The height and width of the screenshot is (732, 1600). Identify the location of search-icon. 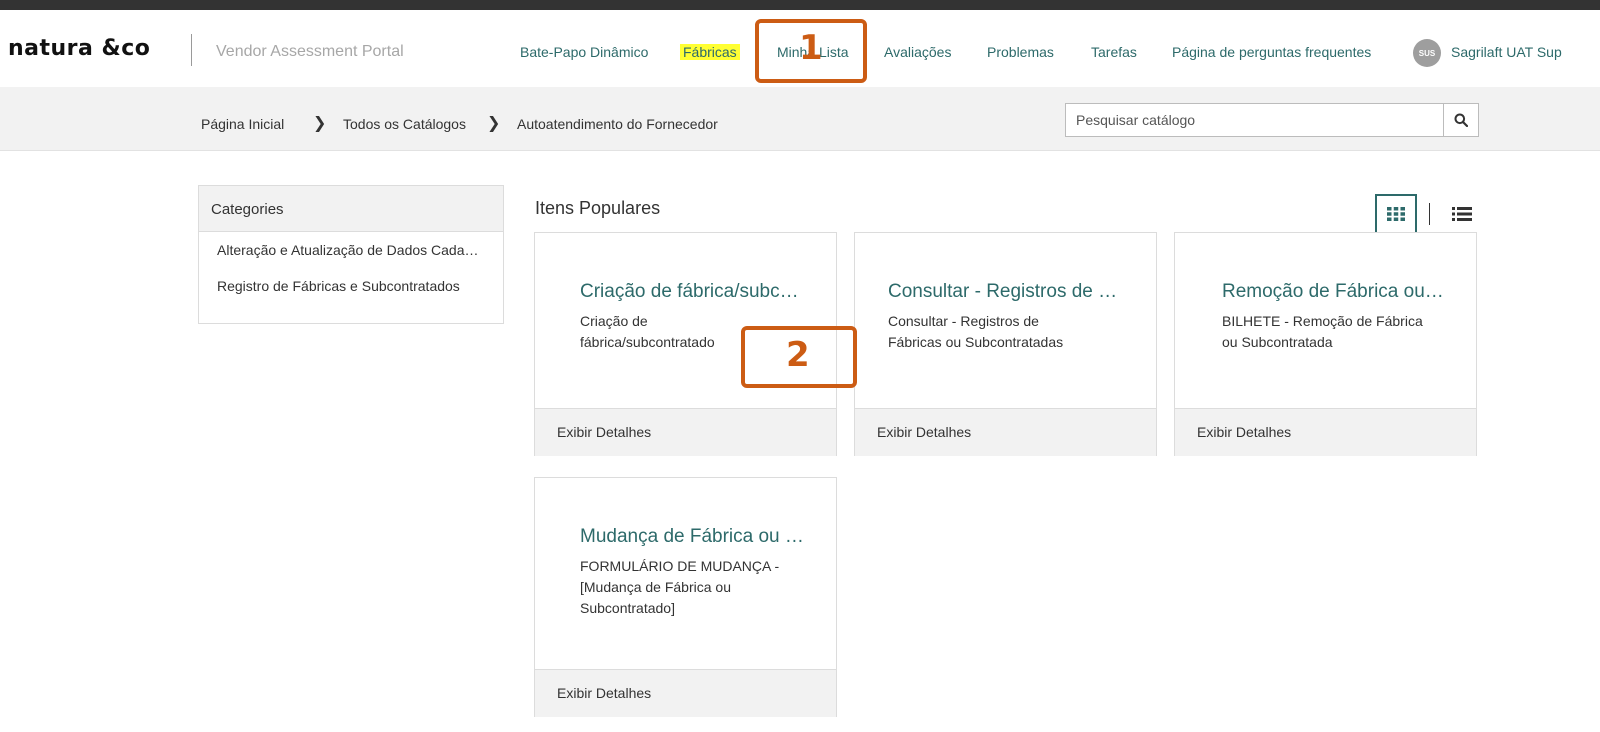
(1461, 120).